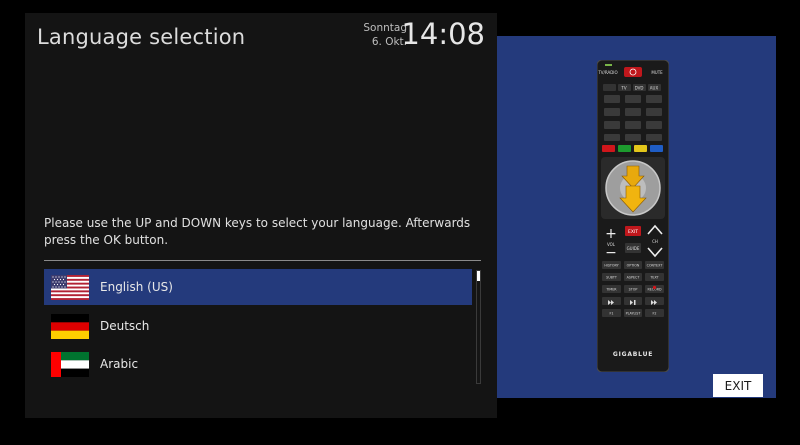 The width and height of the screenshot is (800, 445). Describe the element at coordinates (654, 278) in the screenshot. I see `remote-text-label: TEXT` at that location.